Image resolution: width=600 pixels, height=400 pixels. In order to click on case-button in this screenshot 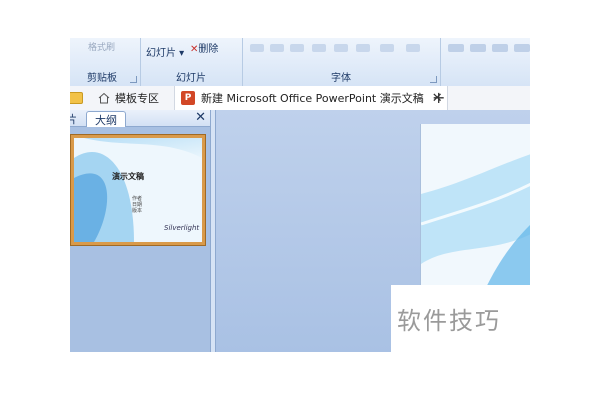, I will do `click(387, 48)`.